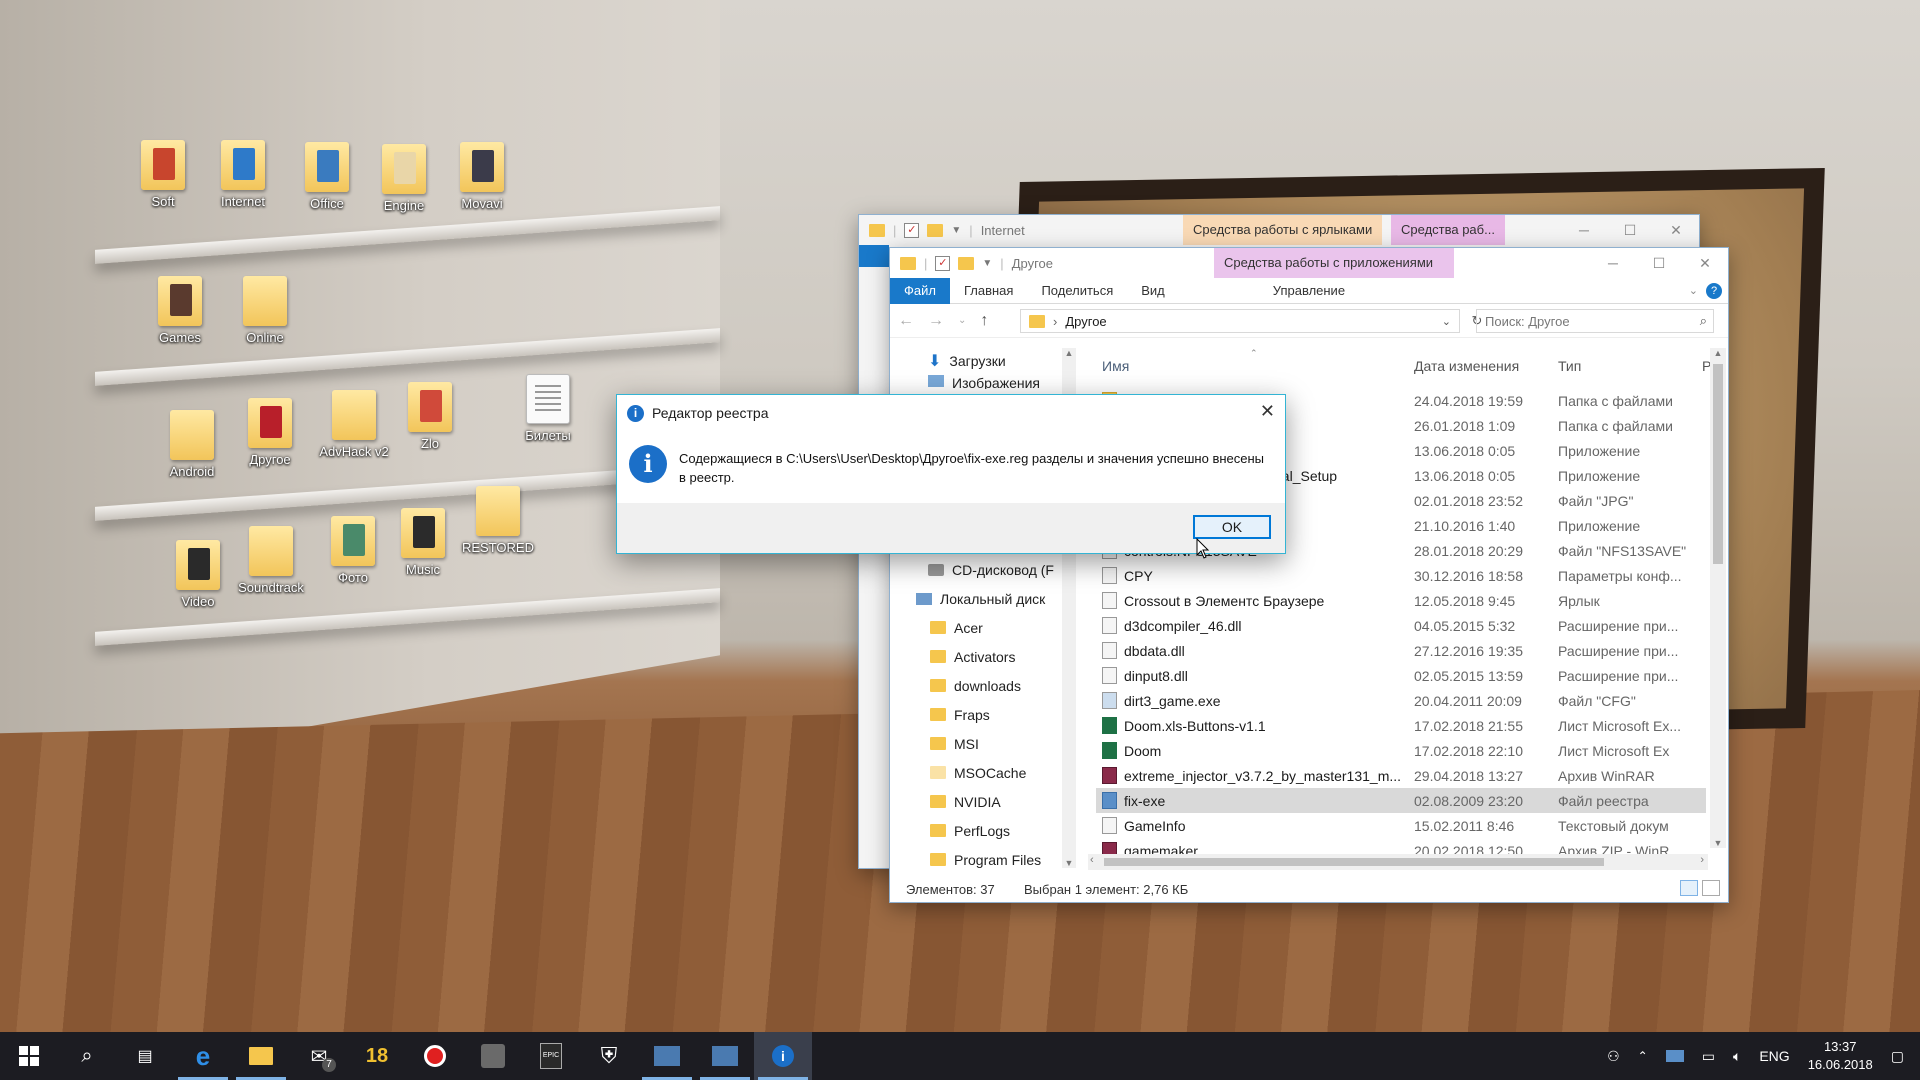 This screenshot has height=1080, width=1920. Describe the element at coordinates (985, 743) in the screenshot. I see `nav-folder: MSI` at that location.